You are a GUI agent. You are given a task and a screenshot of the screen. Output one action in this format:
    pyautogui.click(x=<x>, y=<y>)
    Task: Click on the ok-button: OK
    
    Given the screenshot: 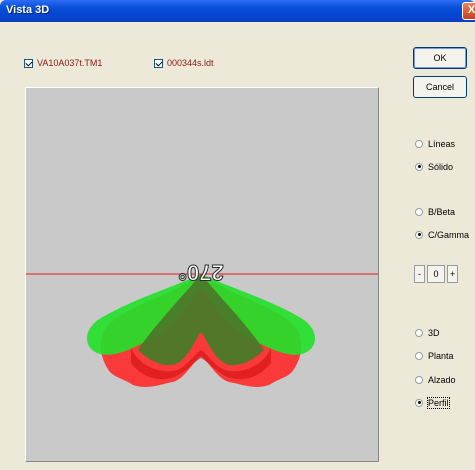 What is the action you would take?
    pyautogui.click(x=440, y=58)
    